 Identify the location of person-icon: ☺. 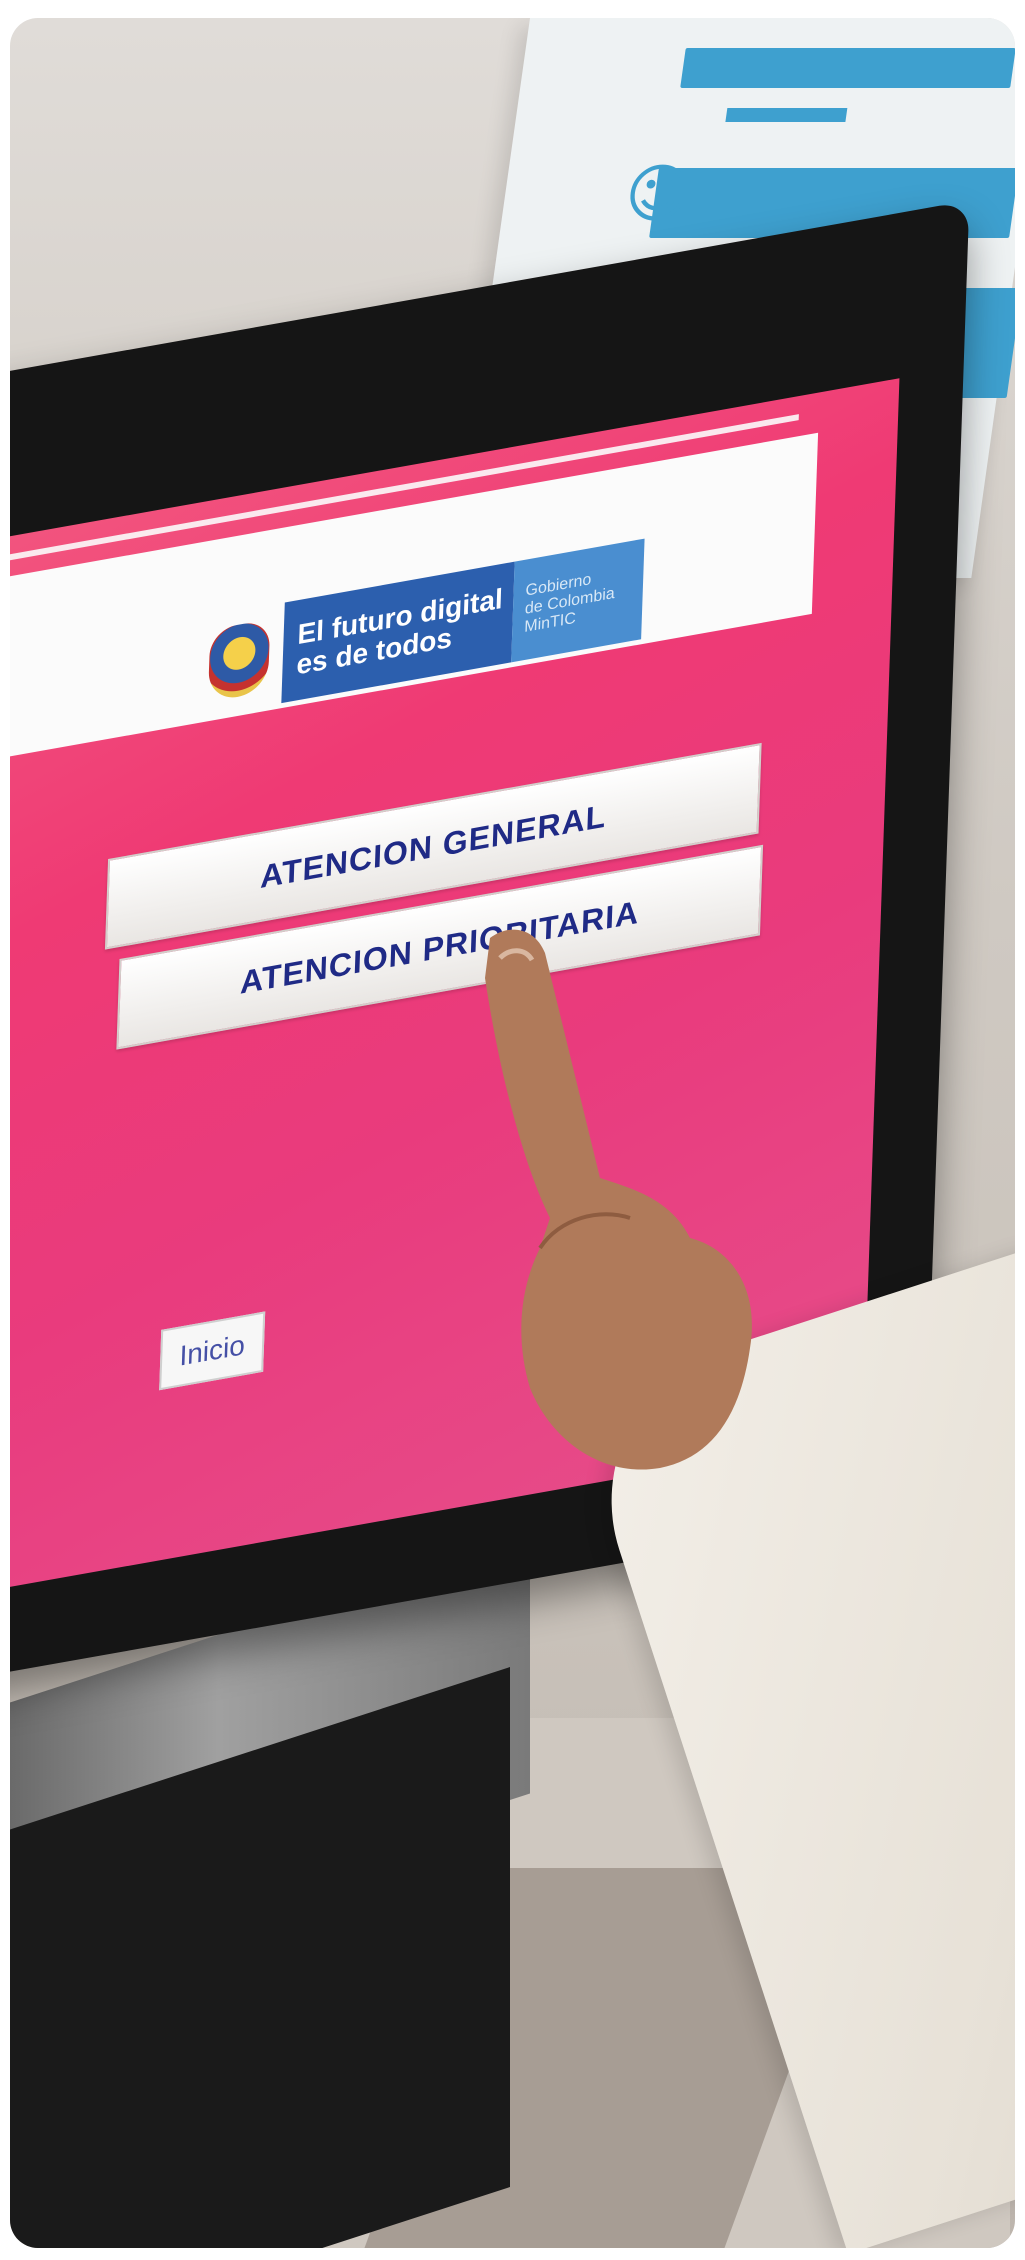
(658, 195).